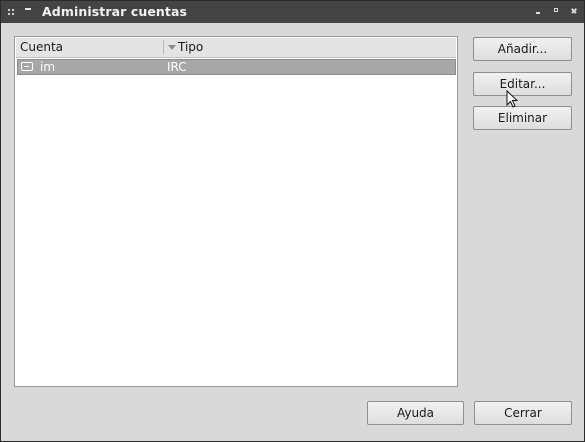 The width and height of the screenshot is (585, 442). What do you see at coordinates (163, 47) in the screenshot?
I see `column-separator` at bounding box center [163, 47].